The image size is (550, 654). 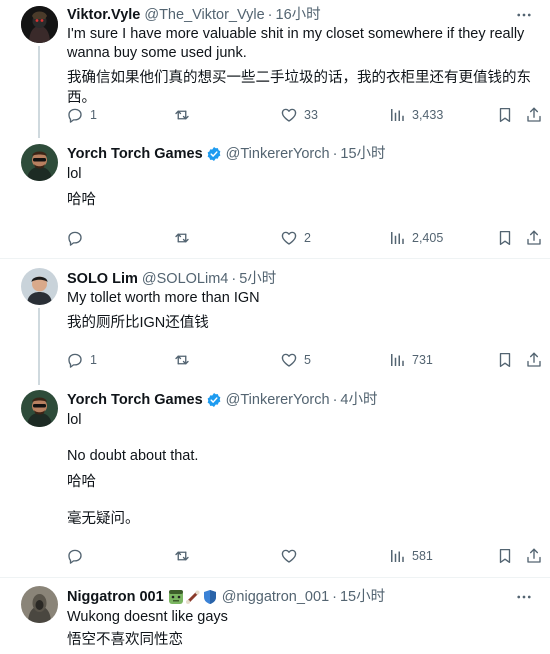 I want to click on name-emojis, so click(x=193, y=597).